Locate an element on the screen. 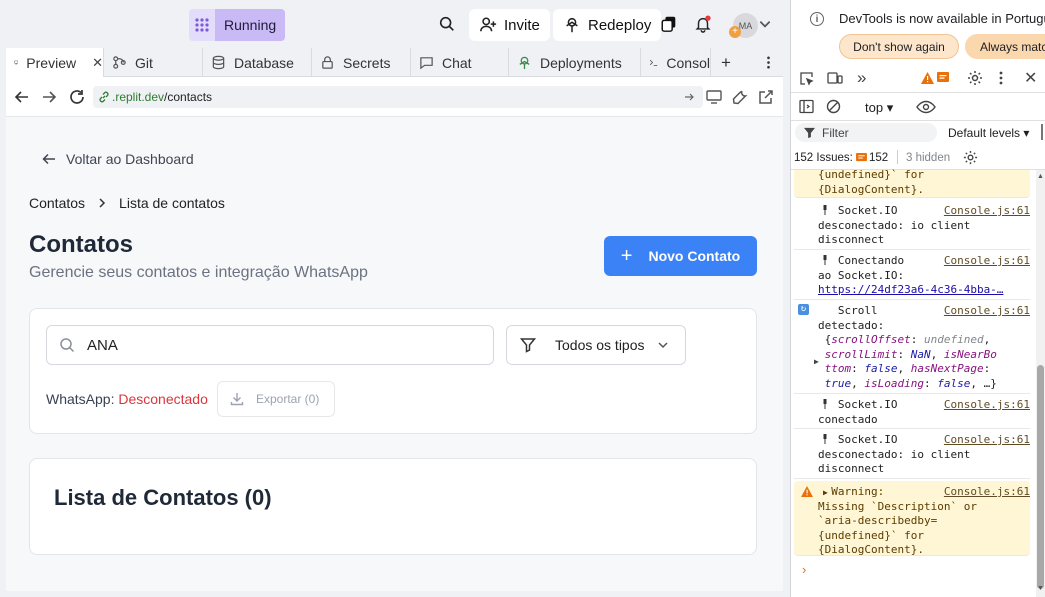 Image resolution: width=1045 pixels, height=597 pixels. tab-secrets: Secrets is located at coordinates (361, 62).